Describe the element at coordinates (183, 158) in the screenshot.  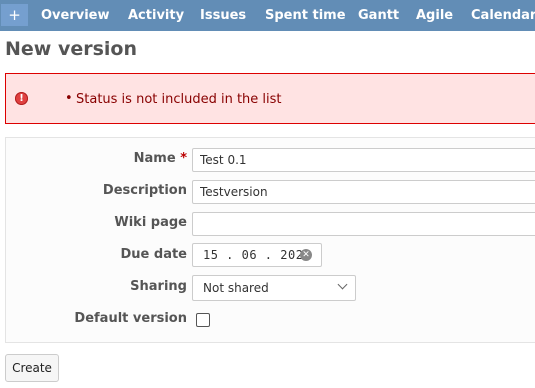
I see `required-mark: *` at that location.